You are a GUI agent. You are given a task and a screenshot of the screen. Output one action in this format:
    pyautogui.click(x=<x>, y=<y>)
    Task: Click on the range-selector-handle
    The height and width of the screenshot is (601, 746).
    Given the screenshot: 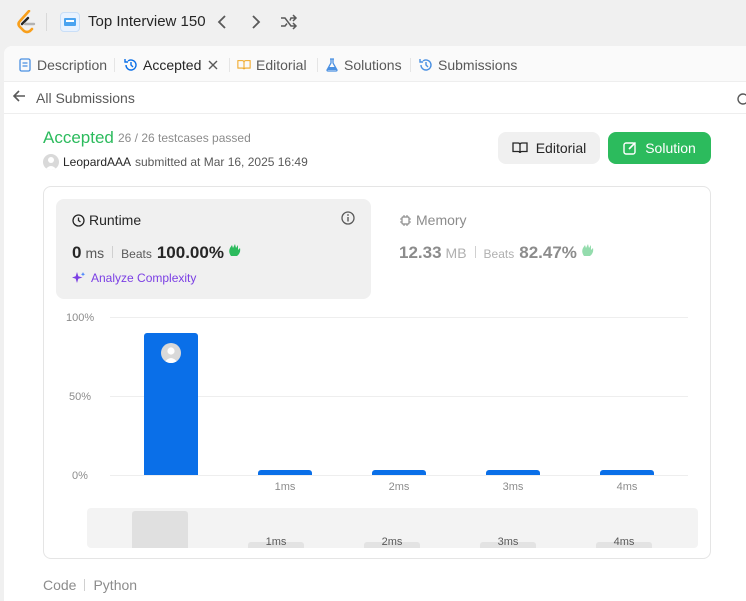 What is the action you would take?
    pyautogui.click(x=160, y=529)
    